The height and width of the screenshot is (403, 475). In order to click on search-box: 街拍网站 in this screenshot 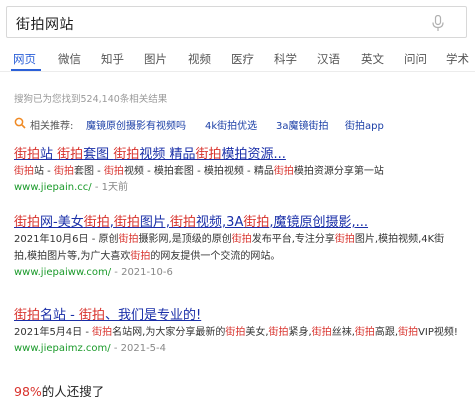, I will do `click(236, 22)`.